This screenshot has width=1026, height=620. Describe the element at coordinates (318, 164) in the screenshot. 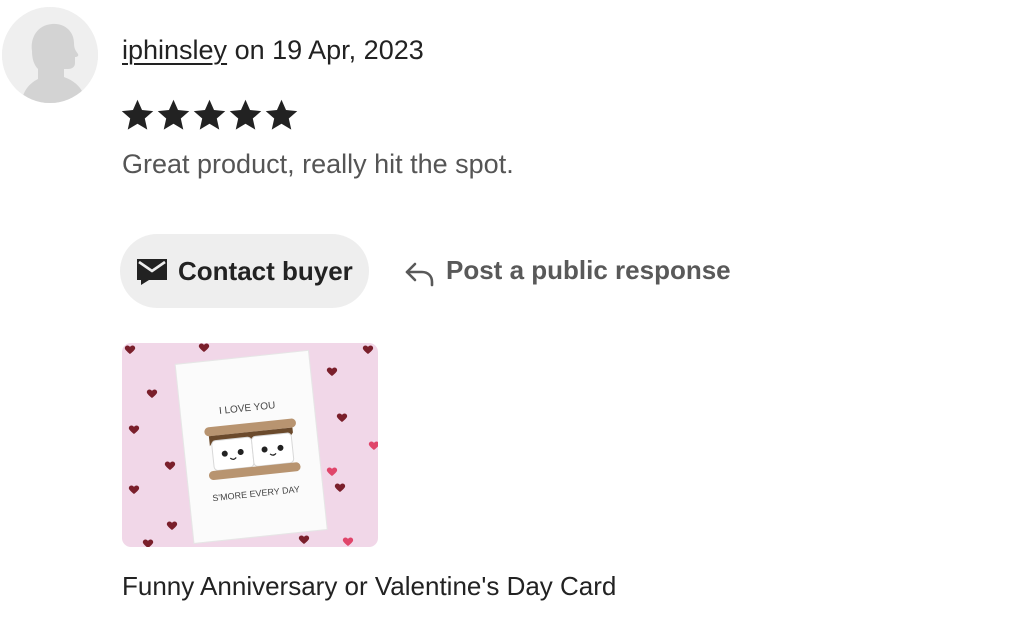

I see `review-text: Great product, really hit the spot.` at that location.